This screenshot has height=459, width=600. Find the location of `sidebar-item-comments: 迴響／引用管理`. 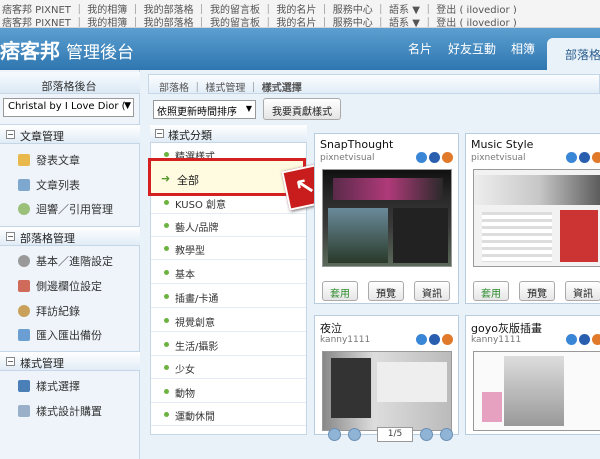

sidebar-item-comments: 迴響／引用管理 is located at coordinates (65, 210).